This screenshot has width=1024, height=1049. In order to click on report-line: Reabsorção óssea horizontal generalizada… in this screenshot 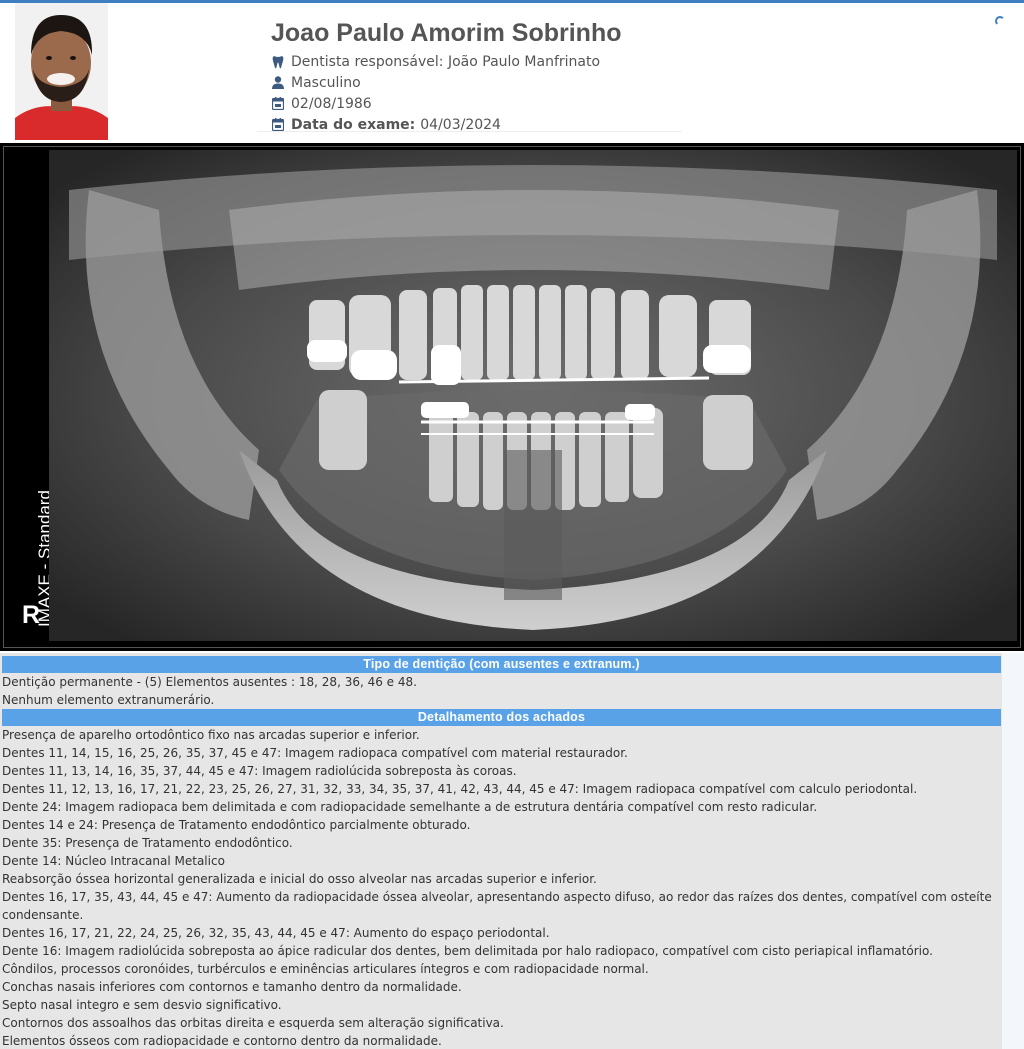, I will do `click(299, 879)`.